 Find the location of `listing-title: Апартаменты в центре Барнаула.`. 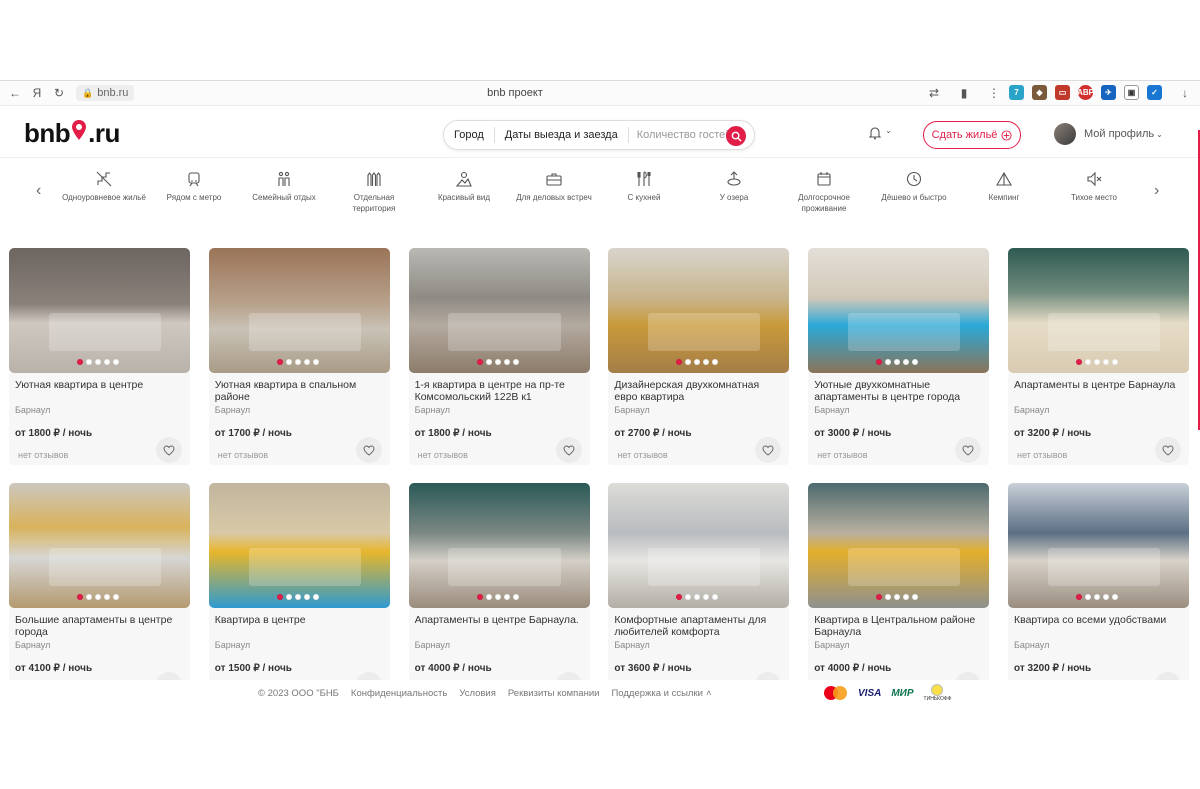

listing-title: Апартаменты в центре Барнаула. is located at coordinates (499, 626).